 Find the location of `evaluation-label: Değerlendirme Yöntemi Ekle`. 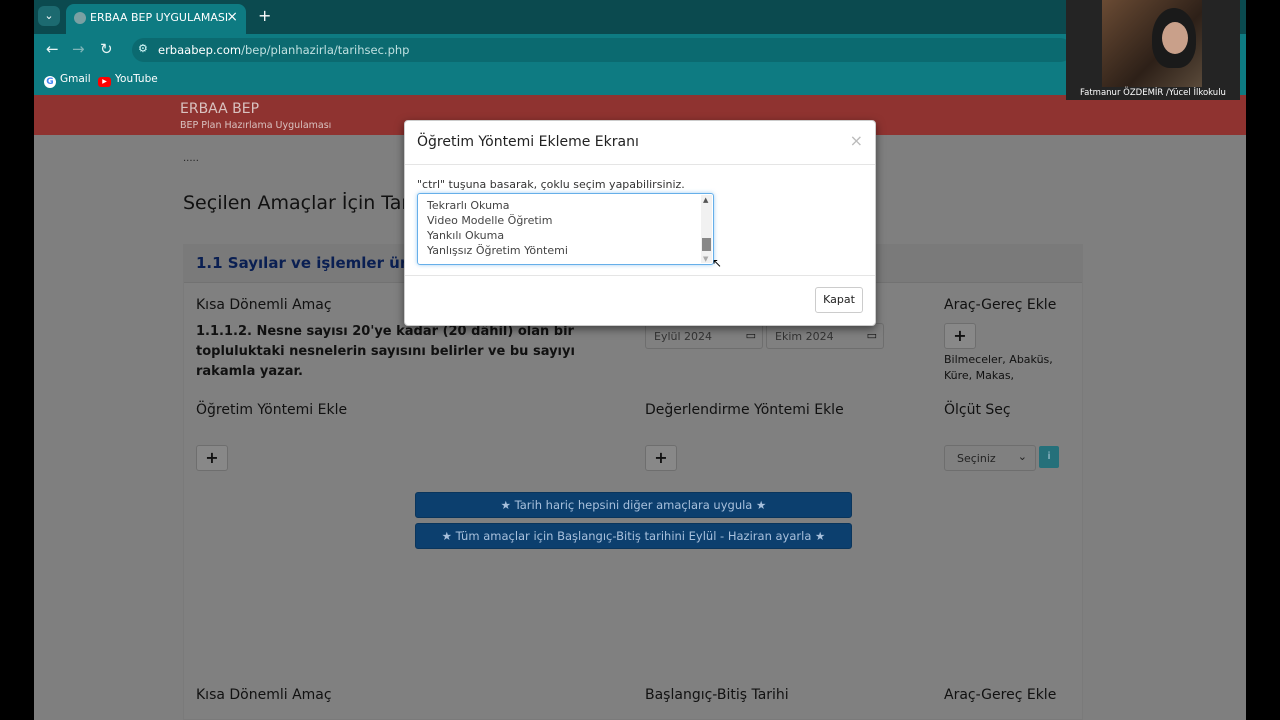

evaluation-label: Değerlendirme Yöntemi Ekle is located at coordinates (744, 410).